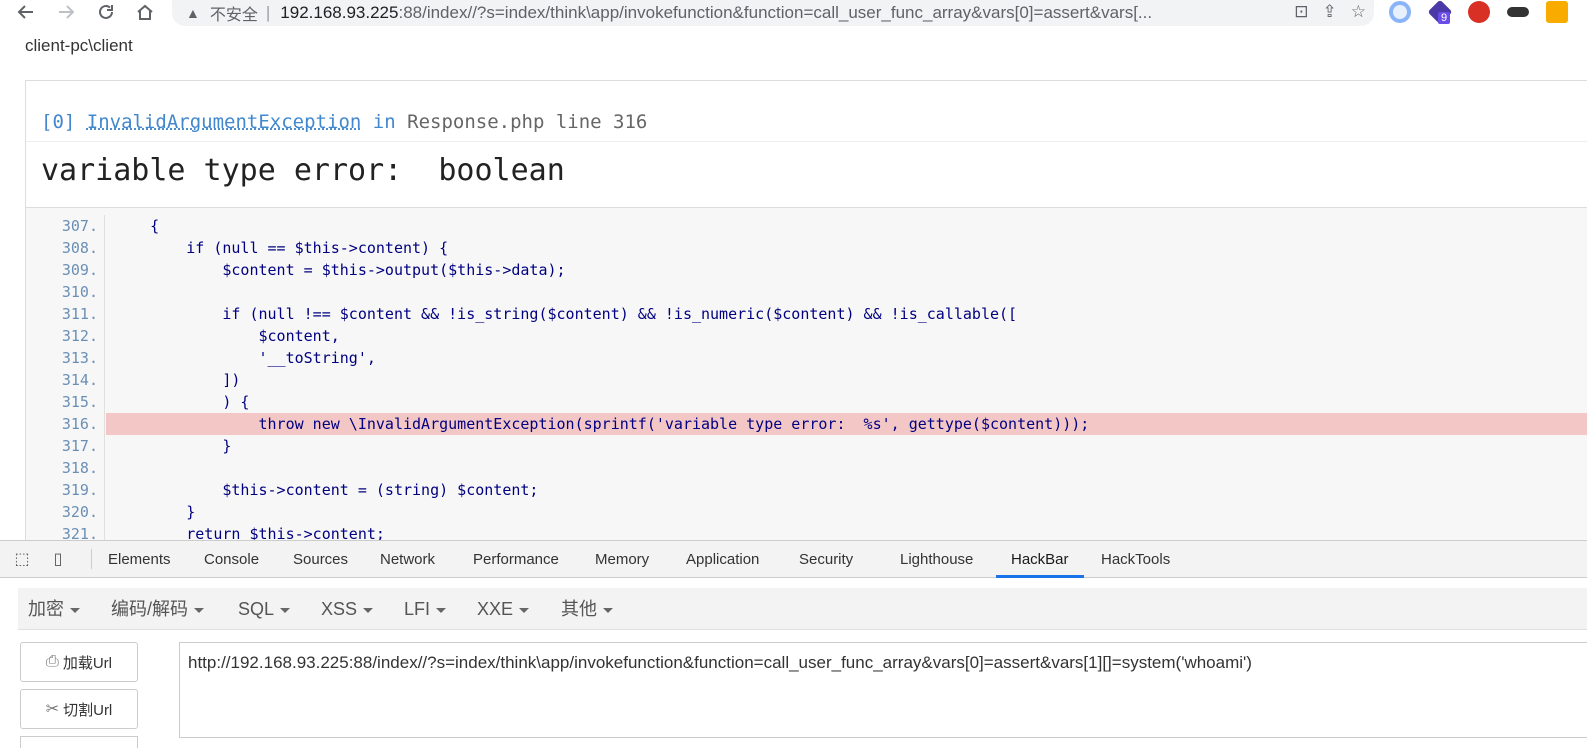 Image resolution: width=1587 pixels, height=748 pixels. I want to click on menu-lfi-dropdown: LFI, so click(425, 609).